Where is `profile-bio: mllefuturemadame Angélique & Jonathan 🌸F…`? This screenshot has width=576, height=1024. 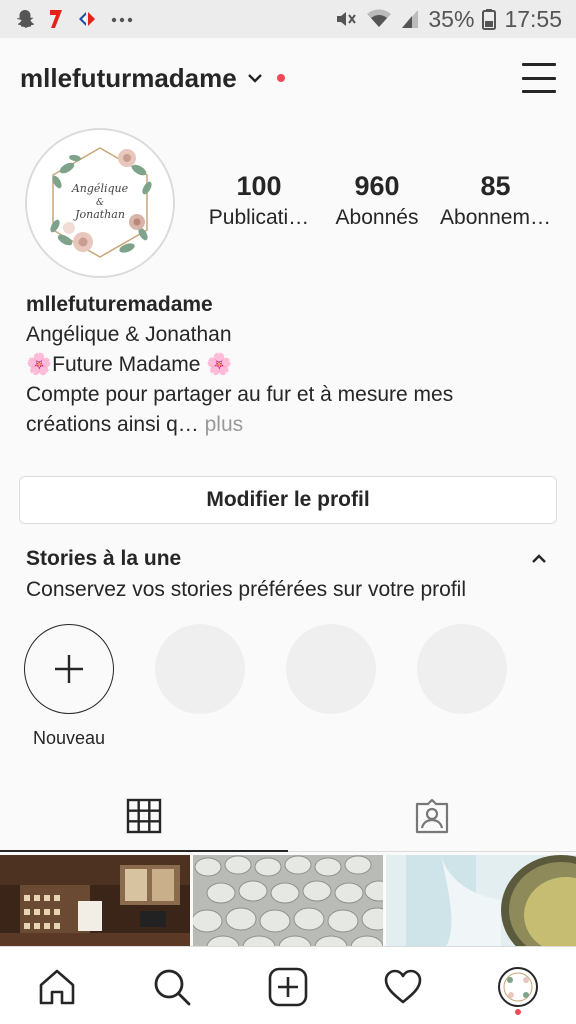 profile-bio: mllefuturemadame Angélique & Jonathan 🌸F… is located at coordinates (291, 365).